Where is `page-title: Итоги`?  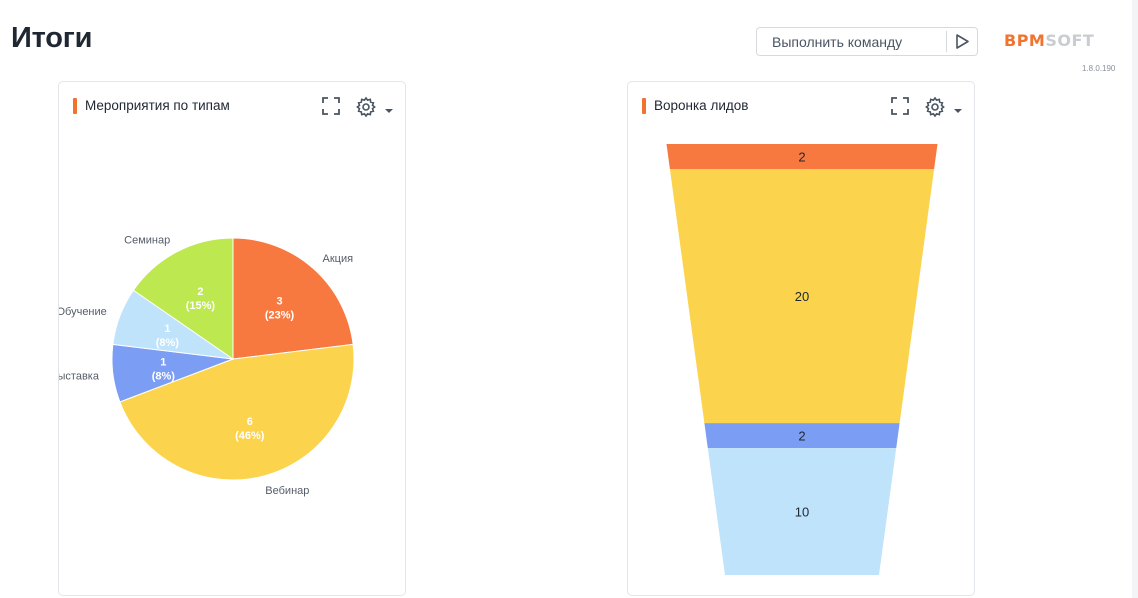 page-title: Итоги is located at coordinates (52, 38).